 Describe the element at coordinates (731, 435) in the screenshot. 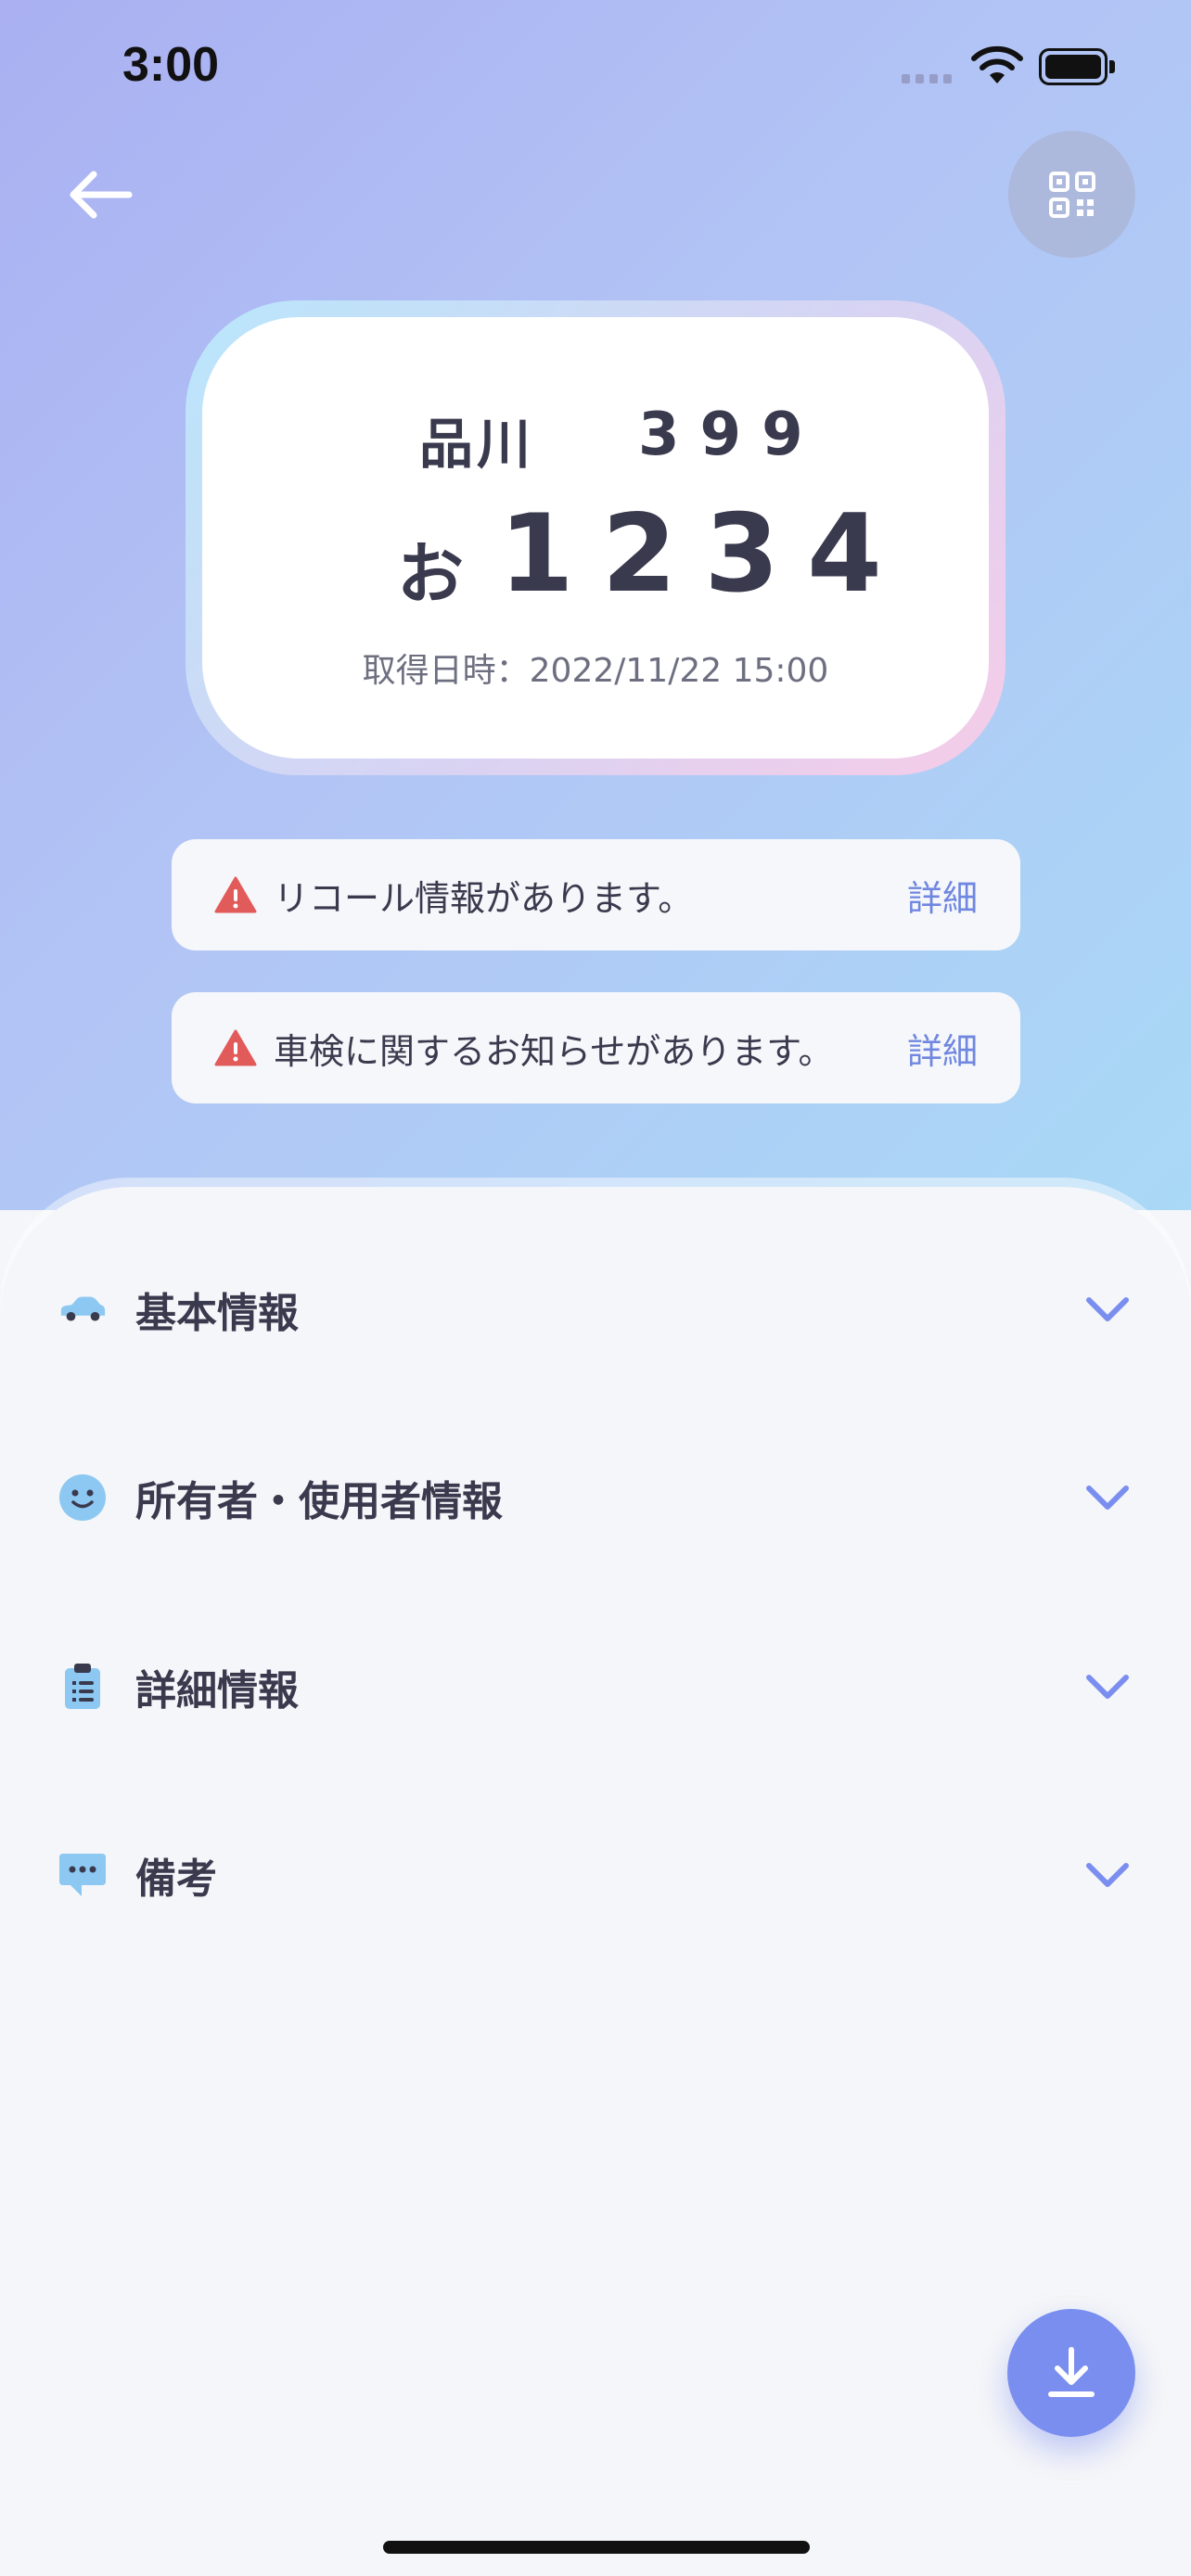

I see `plate-class-number: 399` at that location.